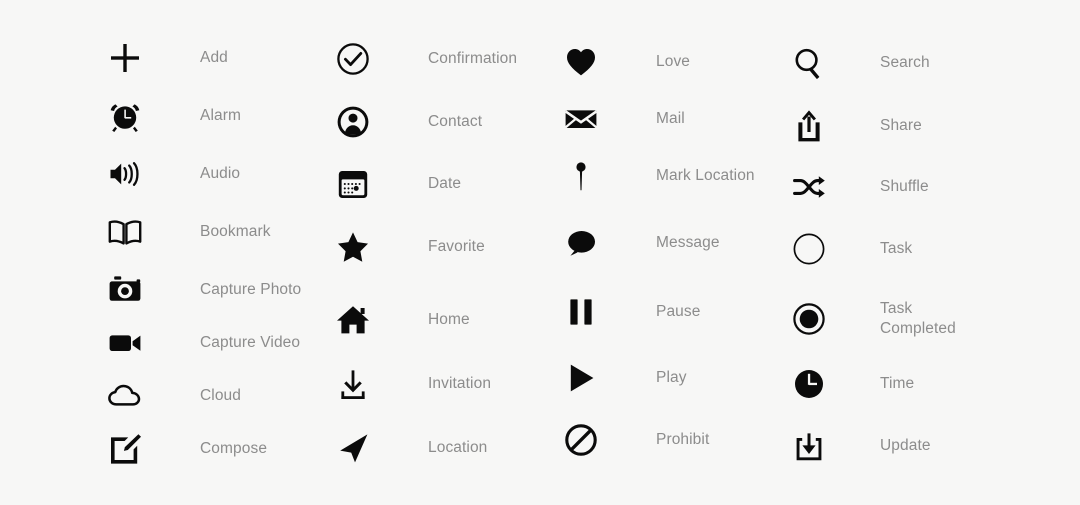 This screenshot has width=1080, height=505. What do you see at coordinates (816, 63) in the screenshot?
I see `magnifier-icon` at bounding box center [816, 63].